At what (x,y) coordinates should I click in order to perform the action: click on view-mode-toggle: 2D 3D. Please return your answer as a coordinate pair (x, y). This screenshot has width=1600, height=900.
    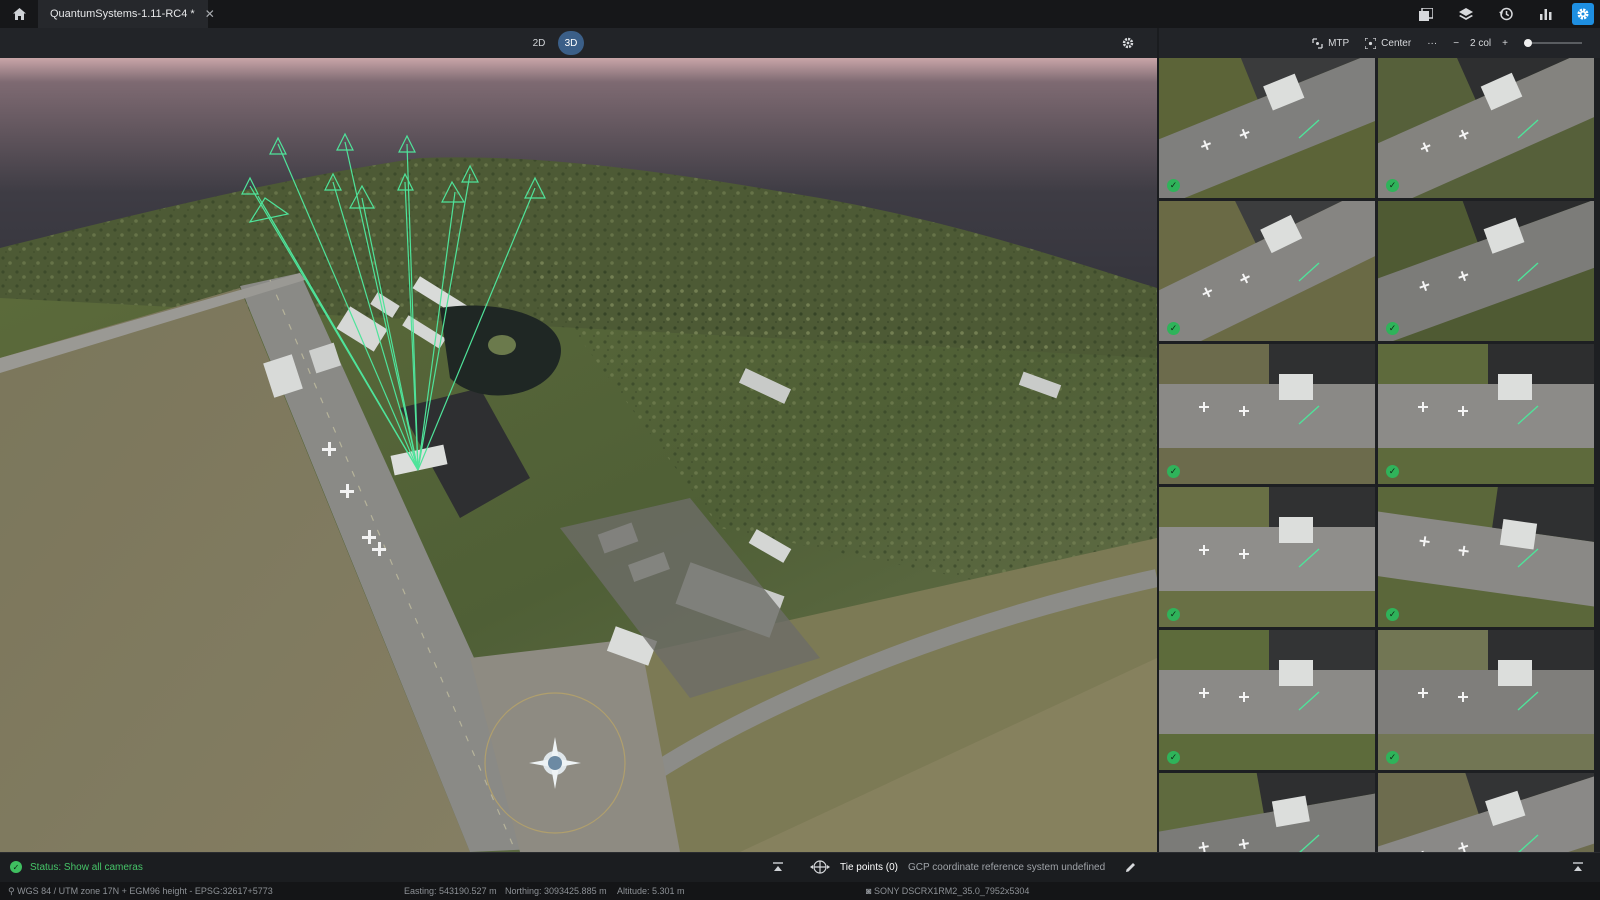
    Looking at the image, I should click on (555, 43).